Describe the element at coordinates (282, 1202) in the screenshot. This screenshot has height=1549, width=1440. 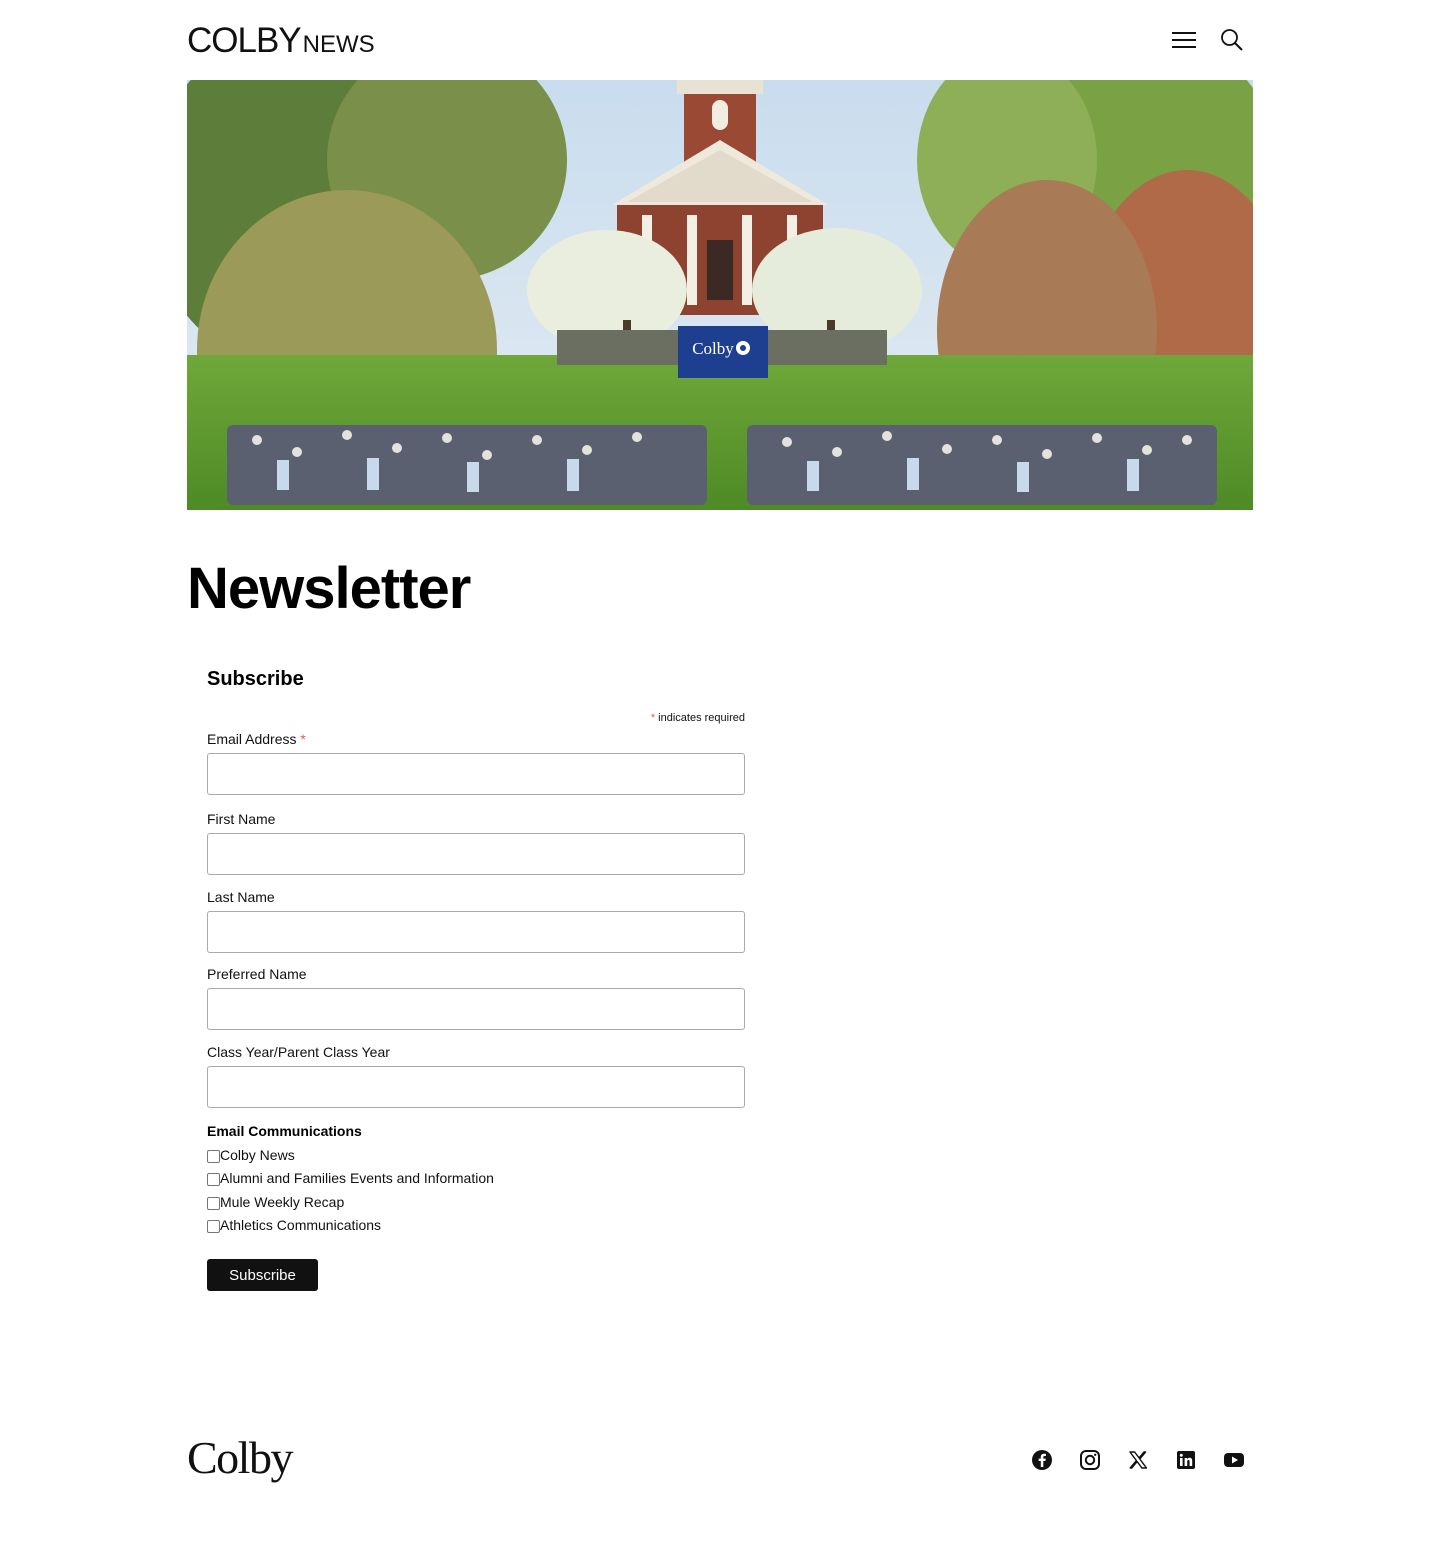
I see `mule-weekly-recap-option-label: Mule Weekly Recap` at that location.